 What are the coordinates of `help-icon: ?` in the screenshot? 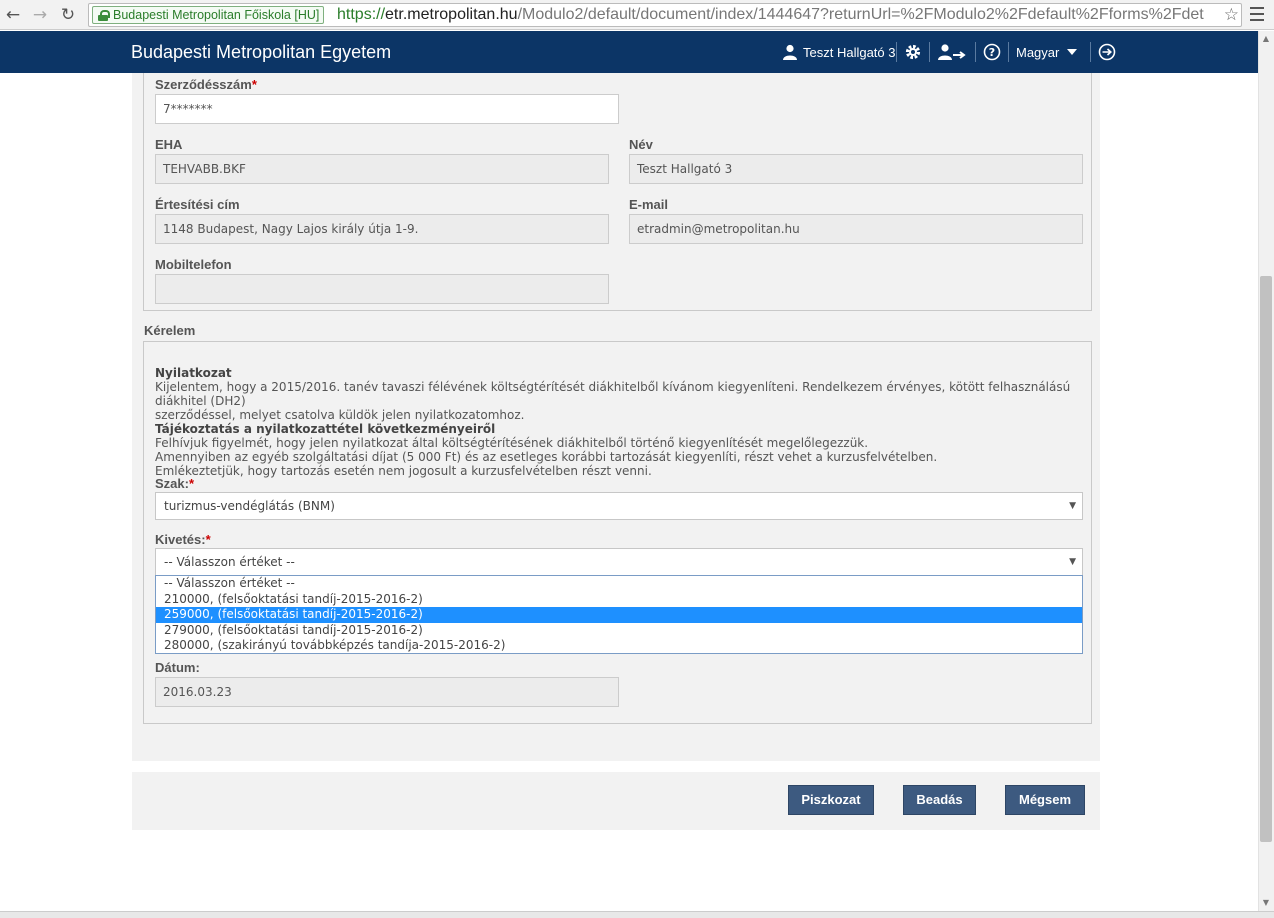 It's located at (992, 52).